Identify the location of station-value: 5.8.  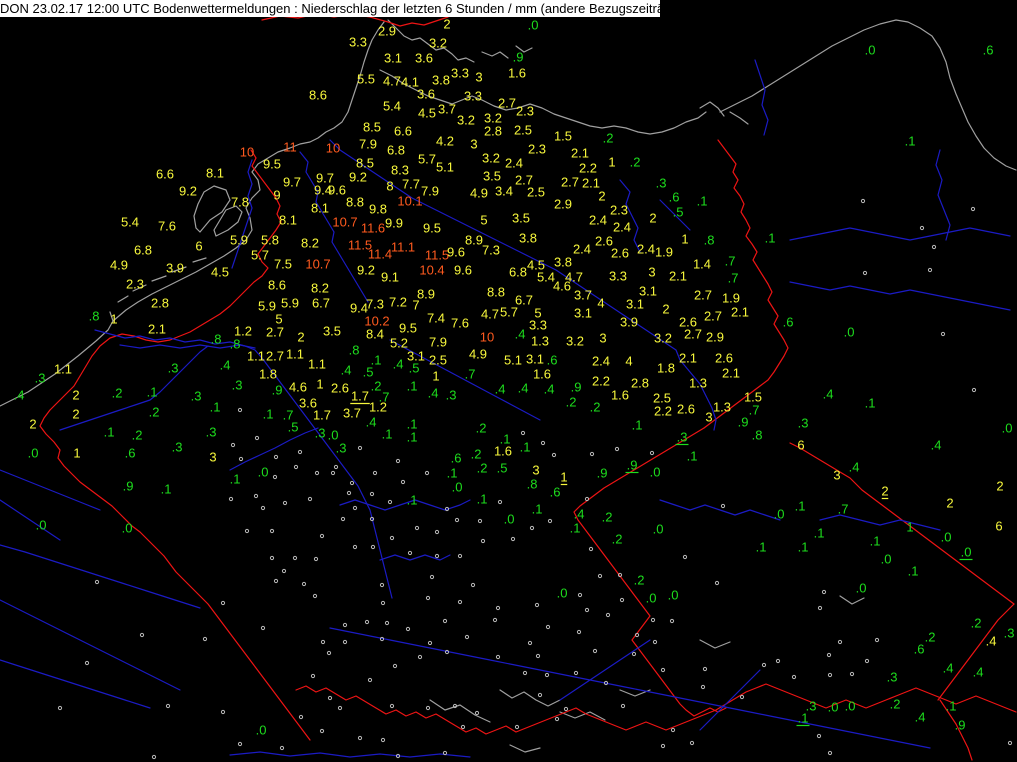
(270, 240).